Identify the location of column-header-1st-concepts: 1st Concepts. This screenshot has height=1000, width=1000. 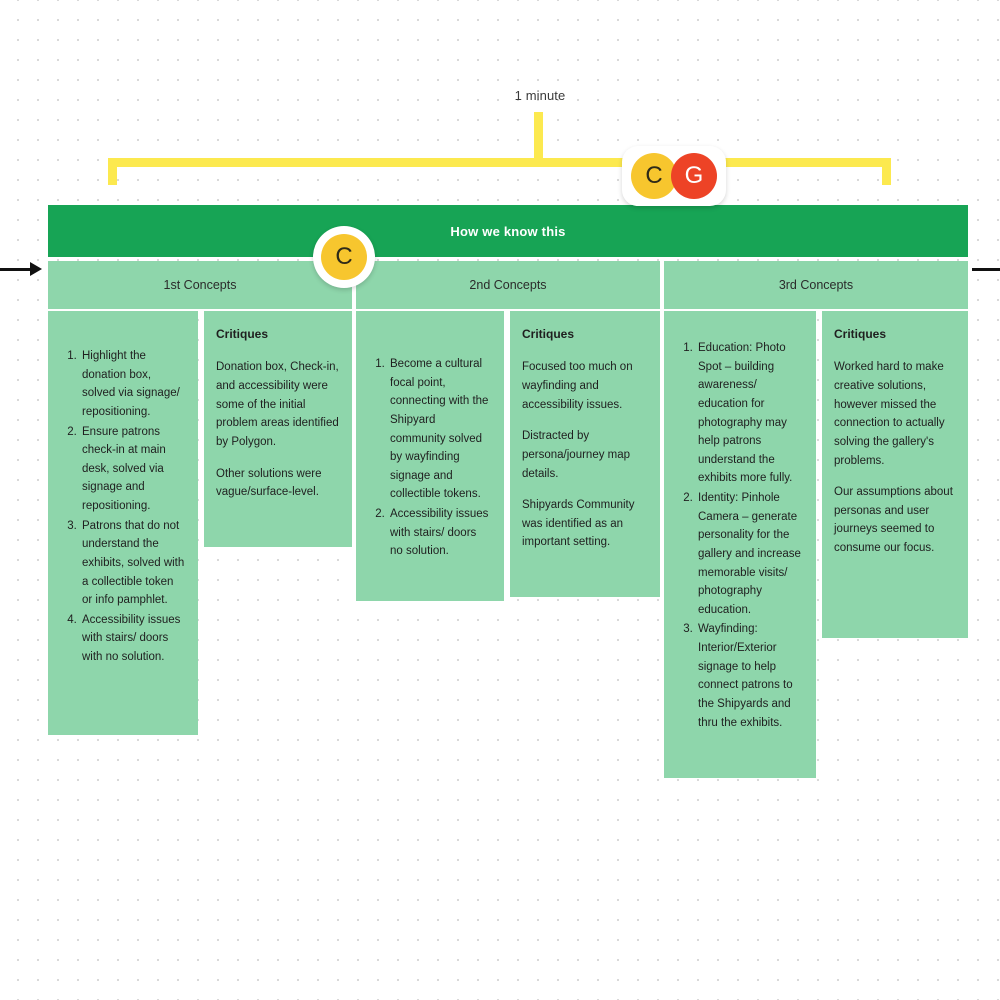
(200, 285).